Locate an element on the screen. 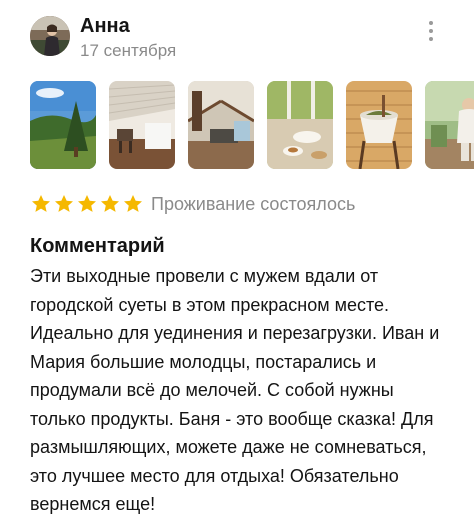 Image resolution: width=474 pixels, height=515 pixels. comment-heading: Комментарий is located at coordinates (97, 246).